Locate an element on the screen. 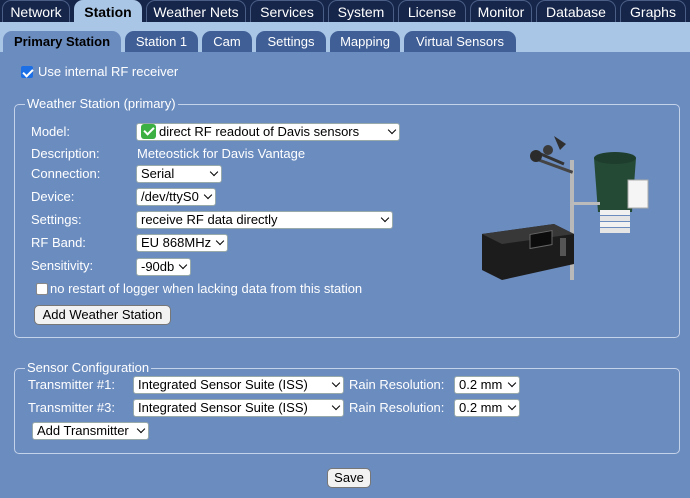  tab-monitor: Monitor is located at coordinates (501, 11).